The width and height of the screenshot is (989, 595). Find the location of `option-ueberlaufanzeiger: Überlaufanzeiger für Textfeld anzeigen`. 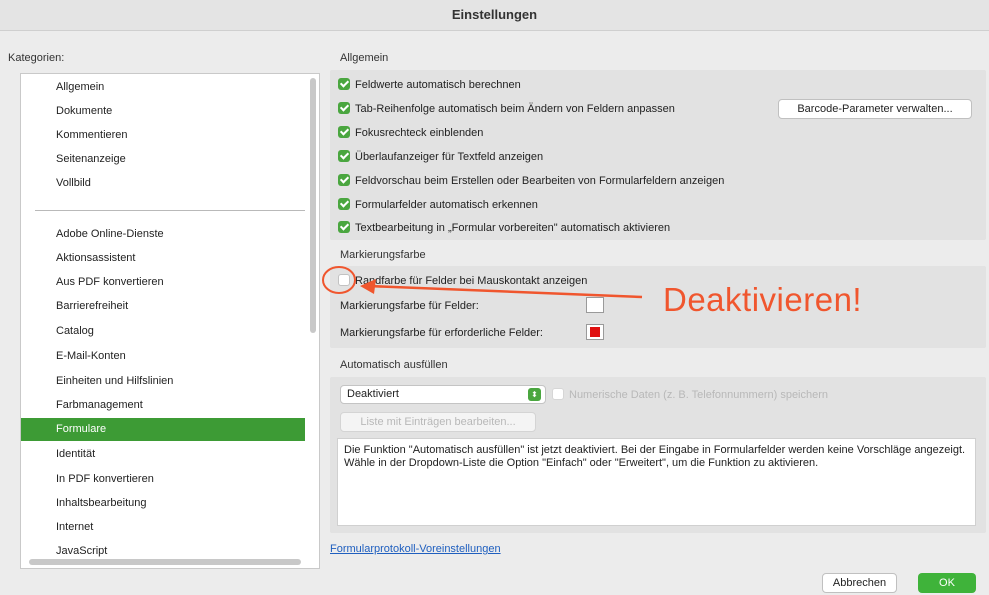

option-ueberlaufanzeiger: Überlaufanzeiger für Textfeld anzeigen is located at coordinates (440, 157).